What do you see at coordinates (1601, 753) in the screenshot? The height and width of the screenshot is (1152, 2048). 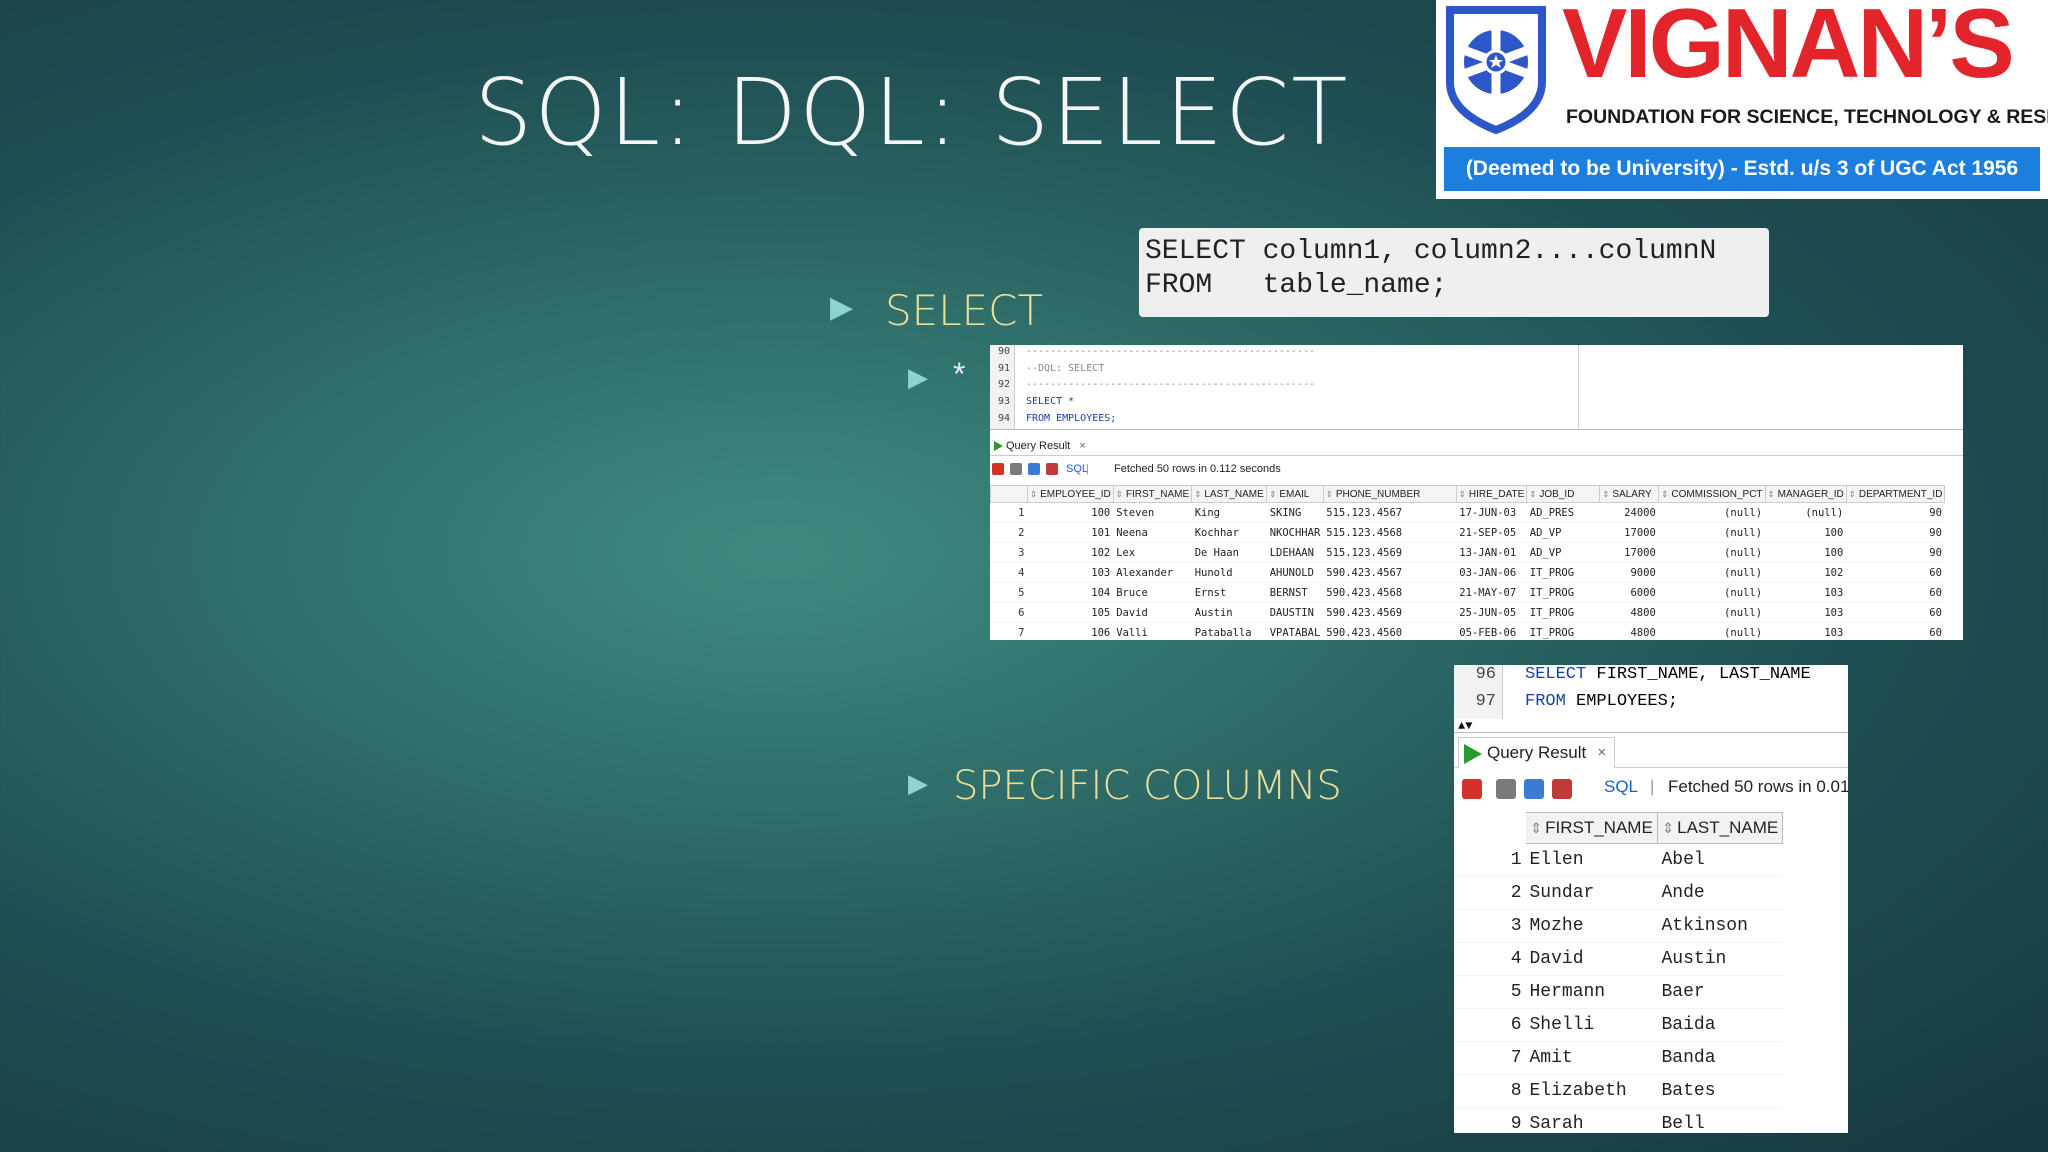 I see `close-icon: ×` at bounding box center [1601, 753].